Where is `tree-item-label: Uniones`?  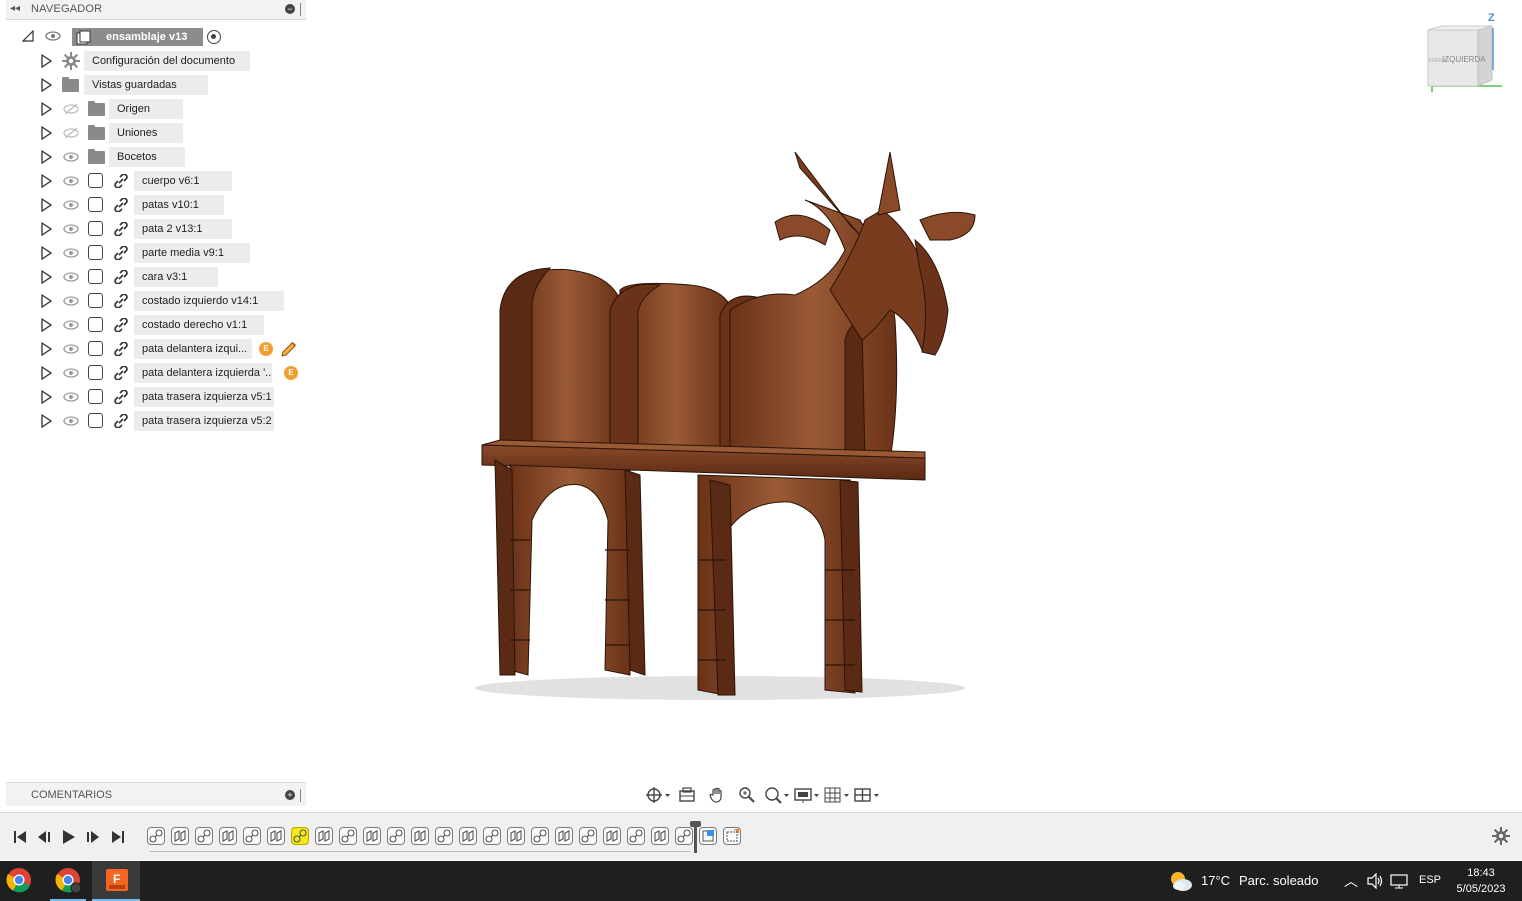
tree-item-label: Uniones is located at coordinates (146, 133).